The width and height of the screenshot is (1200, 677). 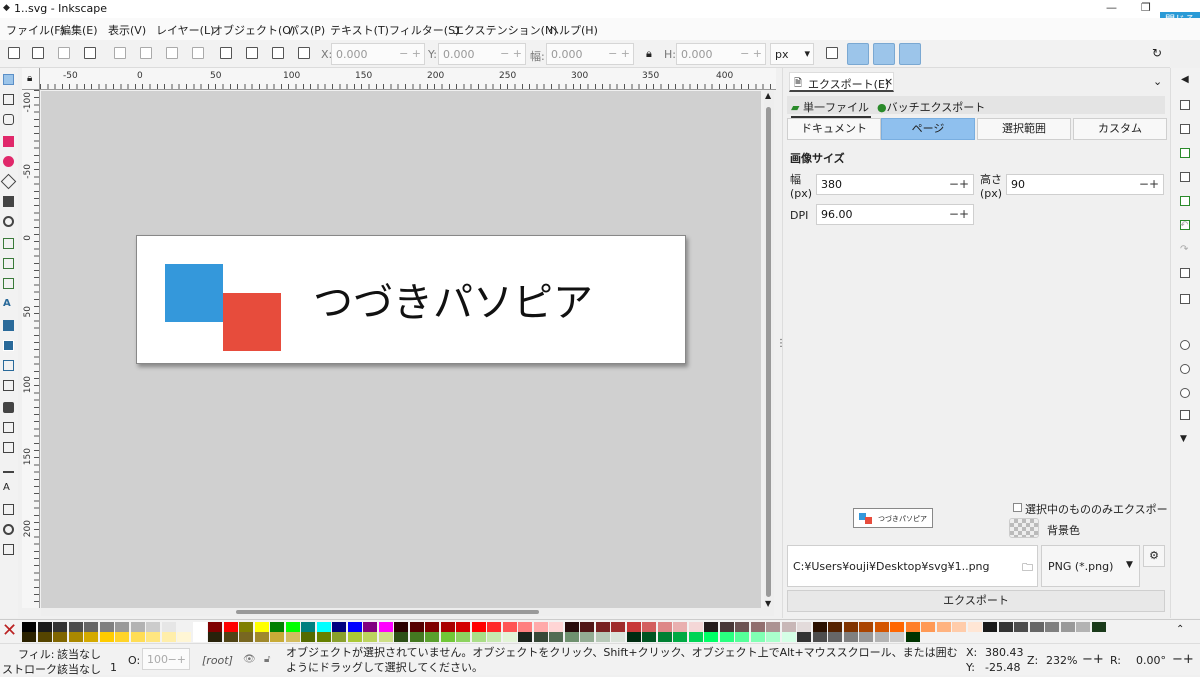 I want to click on lpe-tool-icon: A, so click(x=8, y=487).